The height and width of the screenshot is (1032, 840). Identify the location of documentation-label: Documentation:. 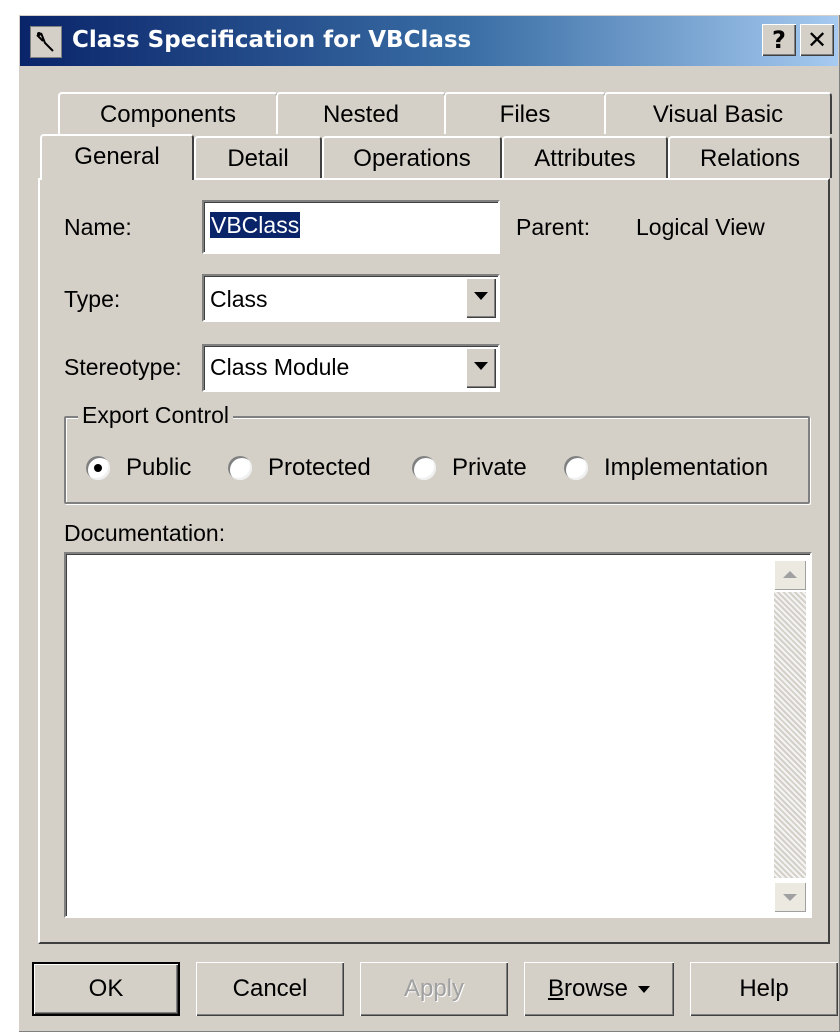
(145, 533).